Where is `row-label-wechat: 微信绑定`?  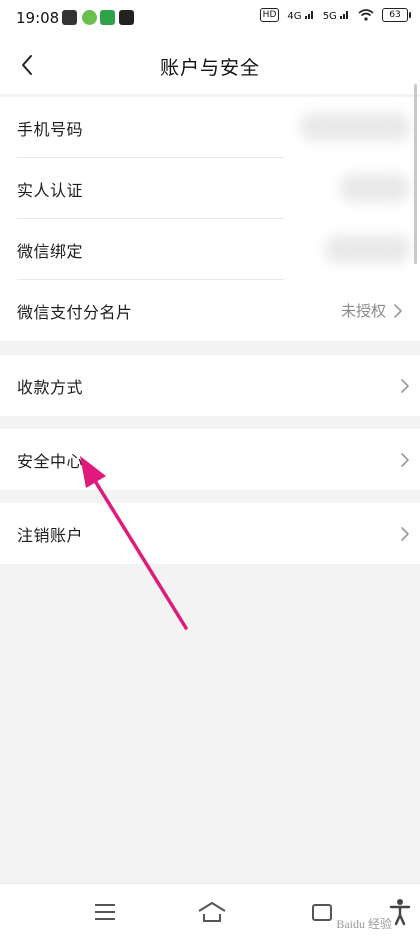 row-label-wechat: 微信绑定 is located at coordinates (50, 251).